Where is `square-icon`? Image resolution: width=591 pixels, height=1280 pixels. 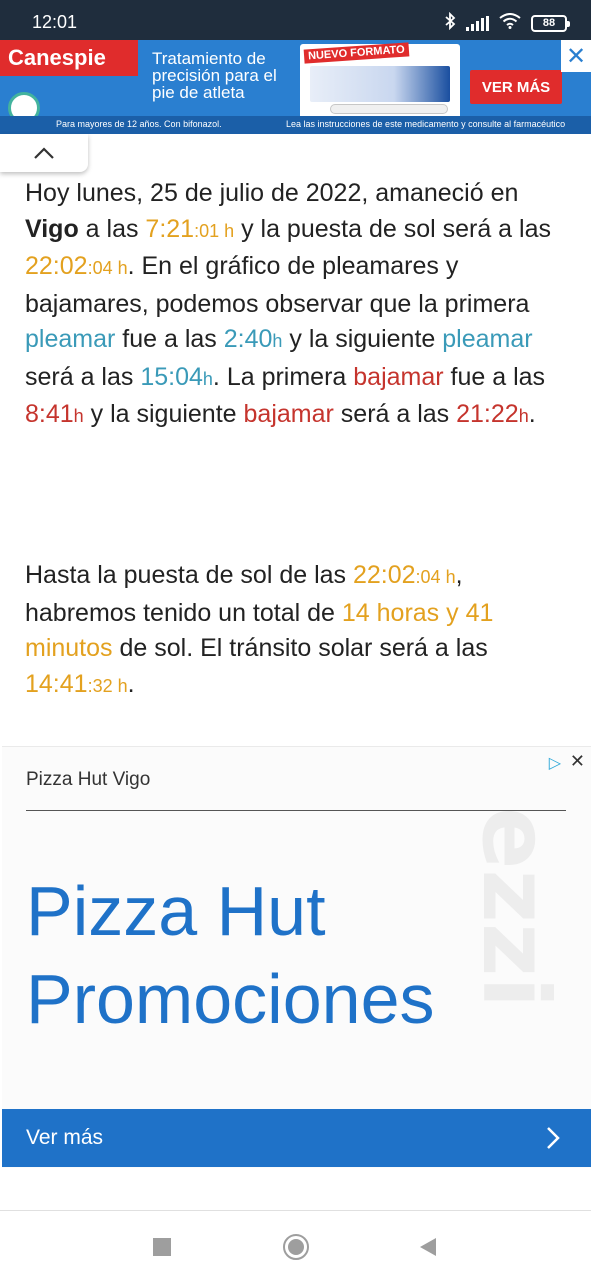
square-icon is located at coordinates (162, 1247).